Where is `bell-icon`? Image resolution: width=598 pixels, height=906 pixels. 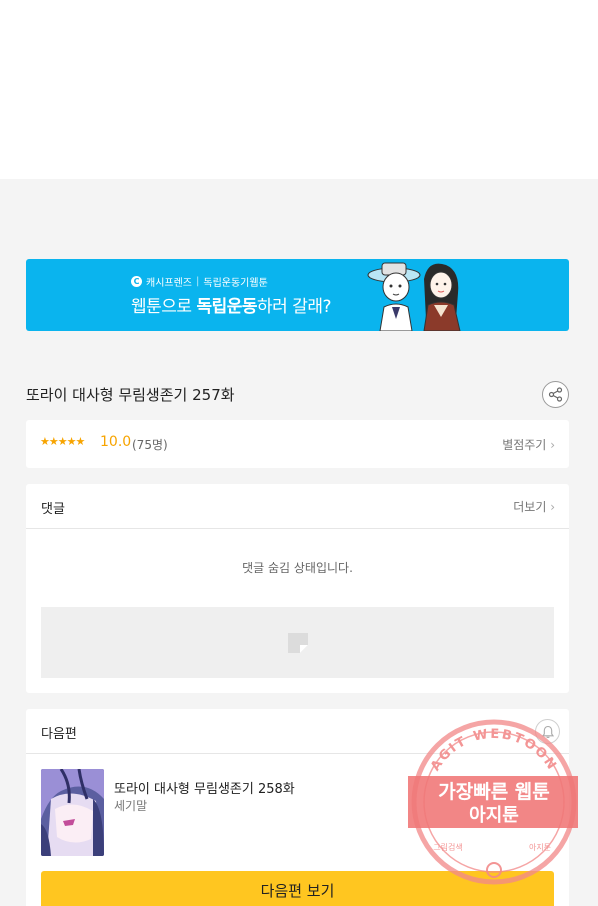
bell-icon is located at coordinates (547, 731).